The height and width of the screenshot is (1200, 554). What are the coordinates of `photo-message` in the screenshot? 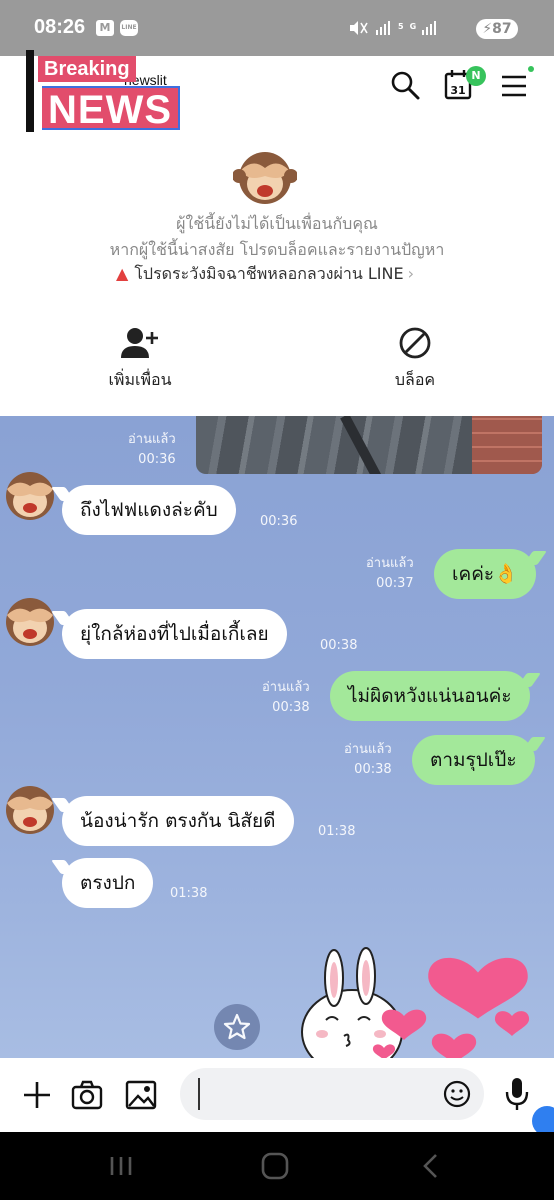 It's located at (369, 445).